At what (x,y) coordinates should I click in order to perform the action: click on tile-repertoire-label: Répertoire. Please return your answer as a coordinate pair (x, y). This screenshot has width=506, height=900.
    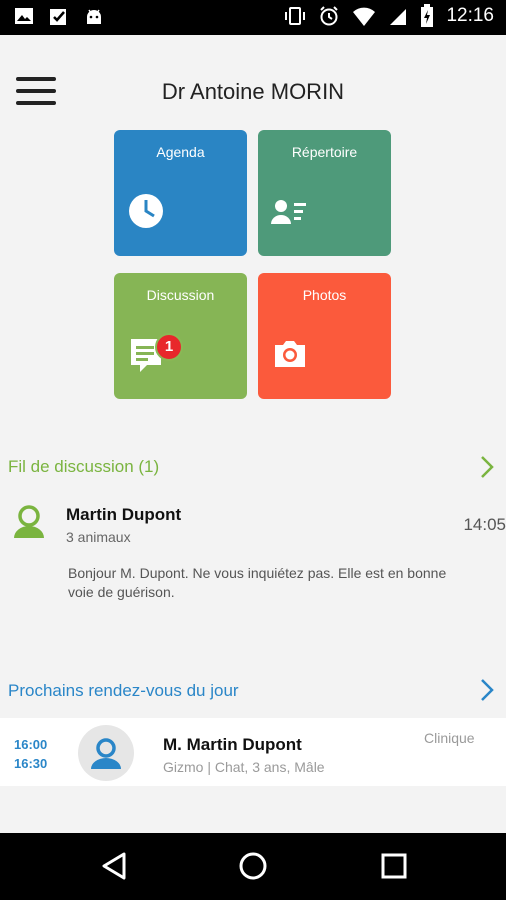
    Looking at the image, I should click on (324, 152).